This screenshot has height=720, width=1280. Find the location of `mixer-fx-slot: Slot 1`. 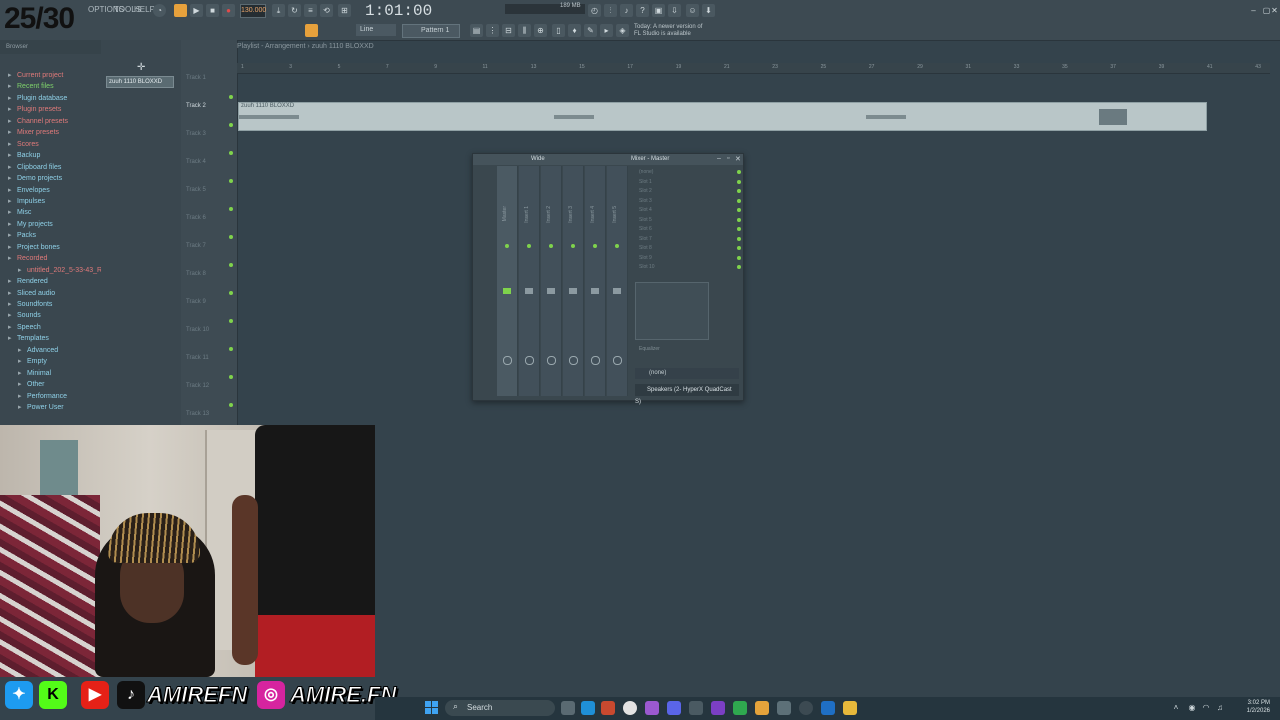

mixer-fx-slot: Slot 1 is located at coordinates (690, 182).